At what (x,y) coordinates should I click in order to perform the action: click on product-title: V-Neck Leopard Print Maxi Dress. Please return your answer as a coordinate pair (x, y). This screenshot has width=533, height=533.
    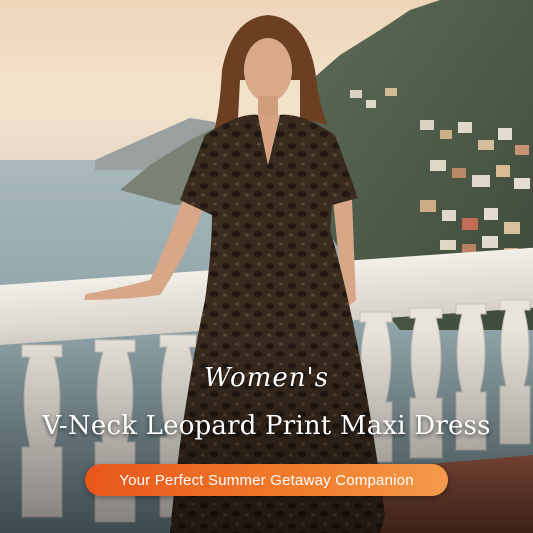
    Looking at the image, I should click on (266, 426).